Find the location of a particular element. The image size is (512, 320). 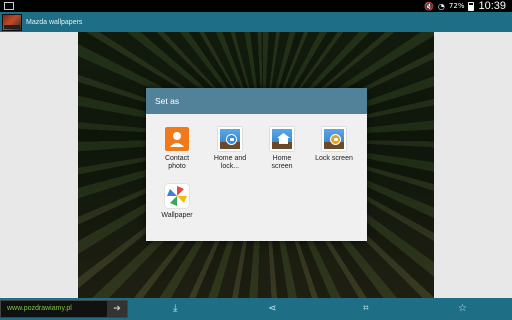

option-label: Home is located at coordinates (282, 158).